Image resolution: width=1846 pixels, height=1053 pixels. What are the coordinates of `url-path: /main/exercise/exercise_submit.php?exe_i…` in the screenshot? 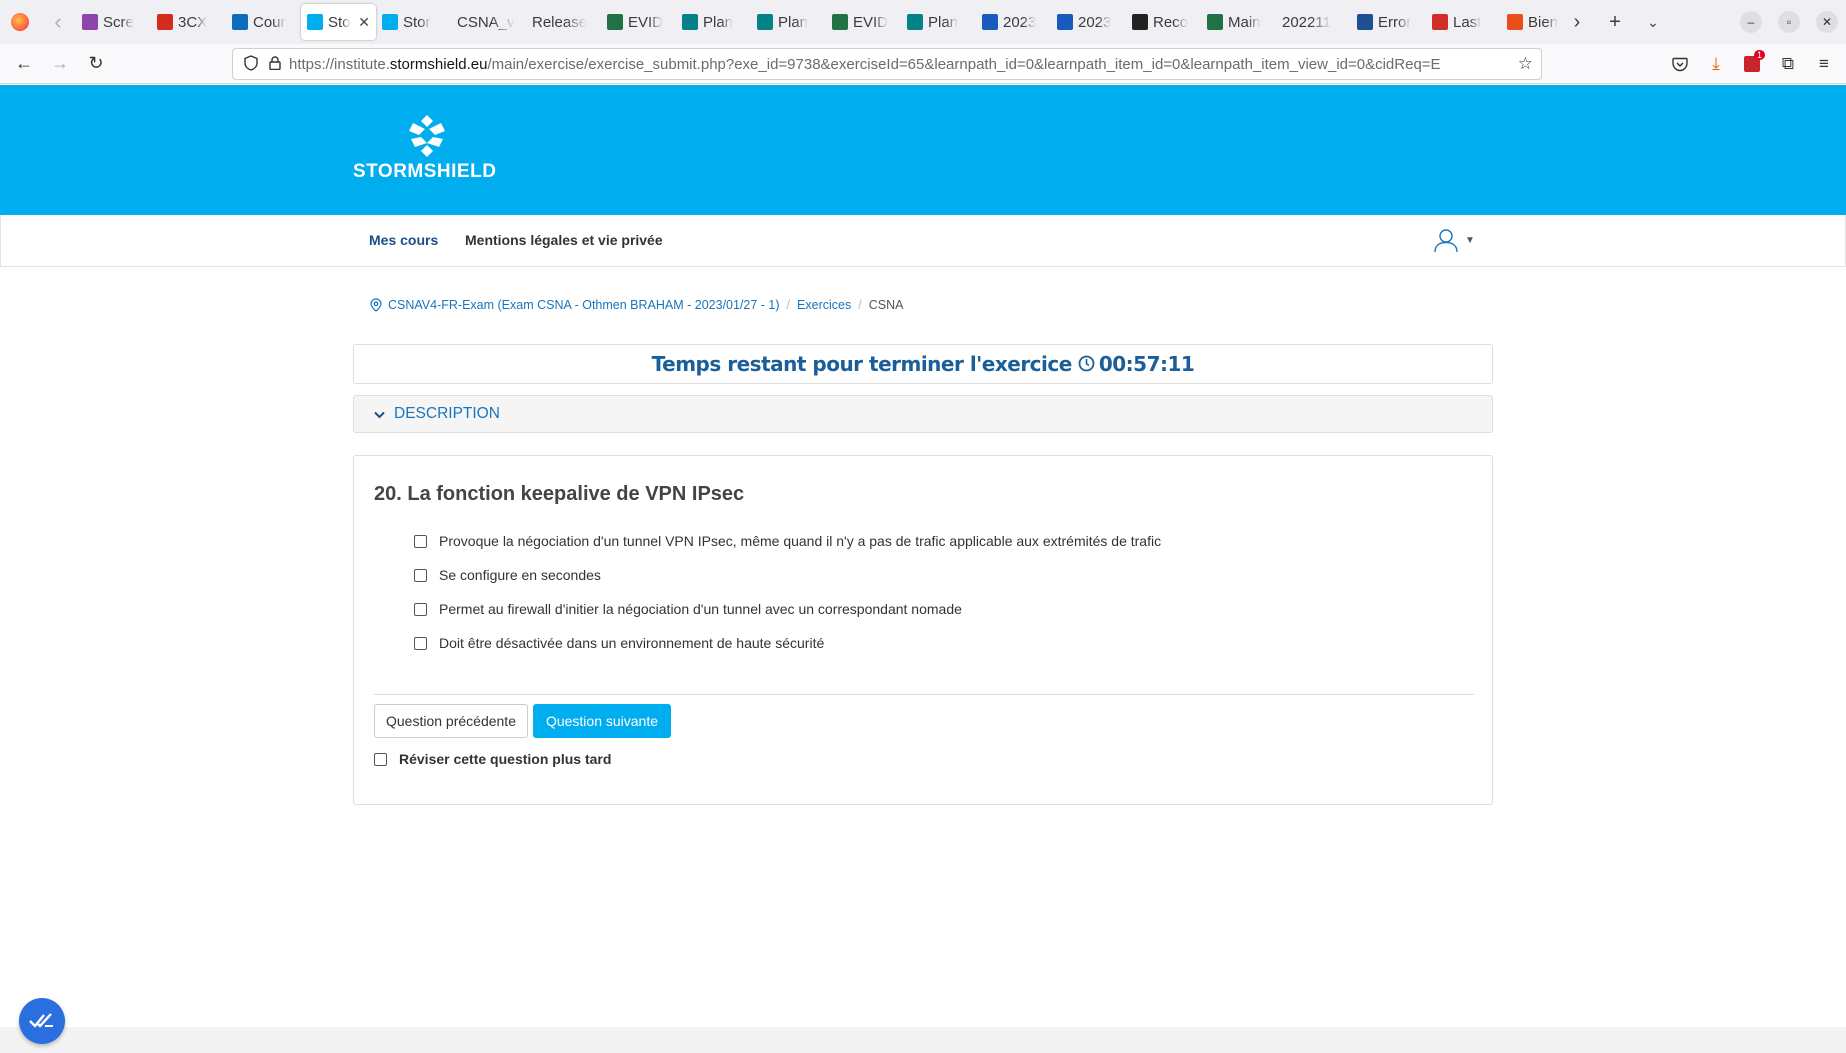 It's located at (964, 64).